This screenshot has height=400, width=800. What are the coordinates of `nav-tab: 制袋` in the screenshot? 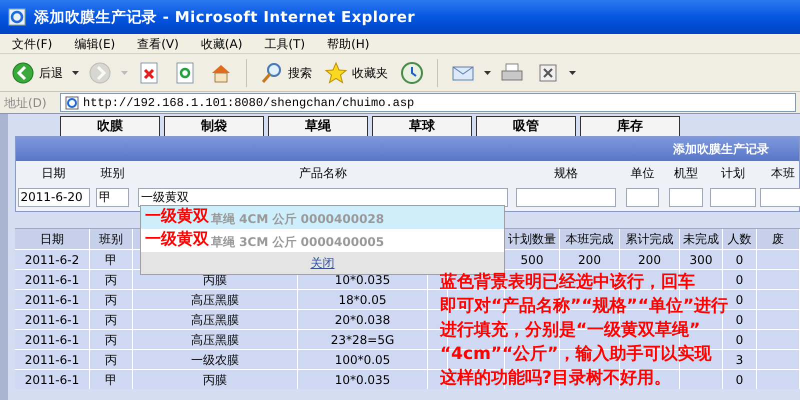 It's located at (214, 126).